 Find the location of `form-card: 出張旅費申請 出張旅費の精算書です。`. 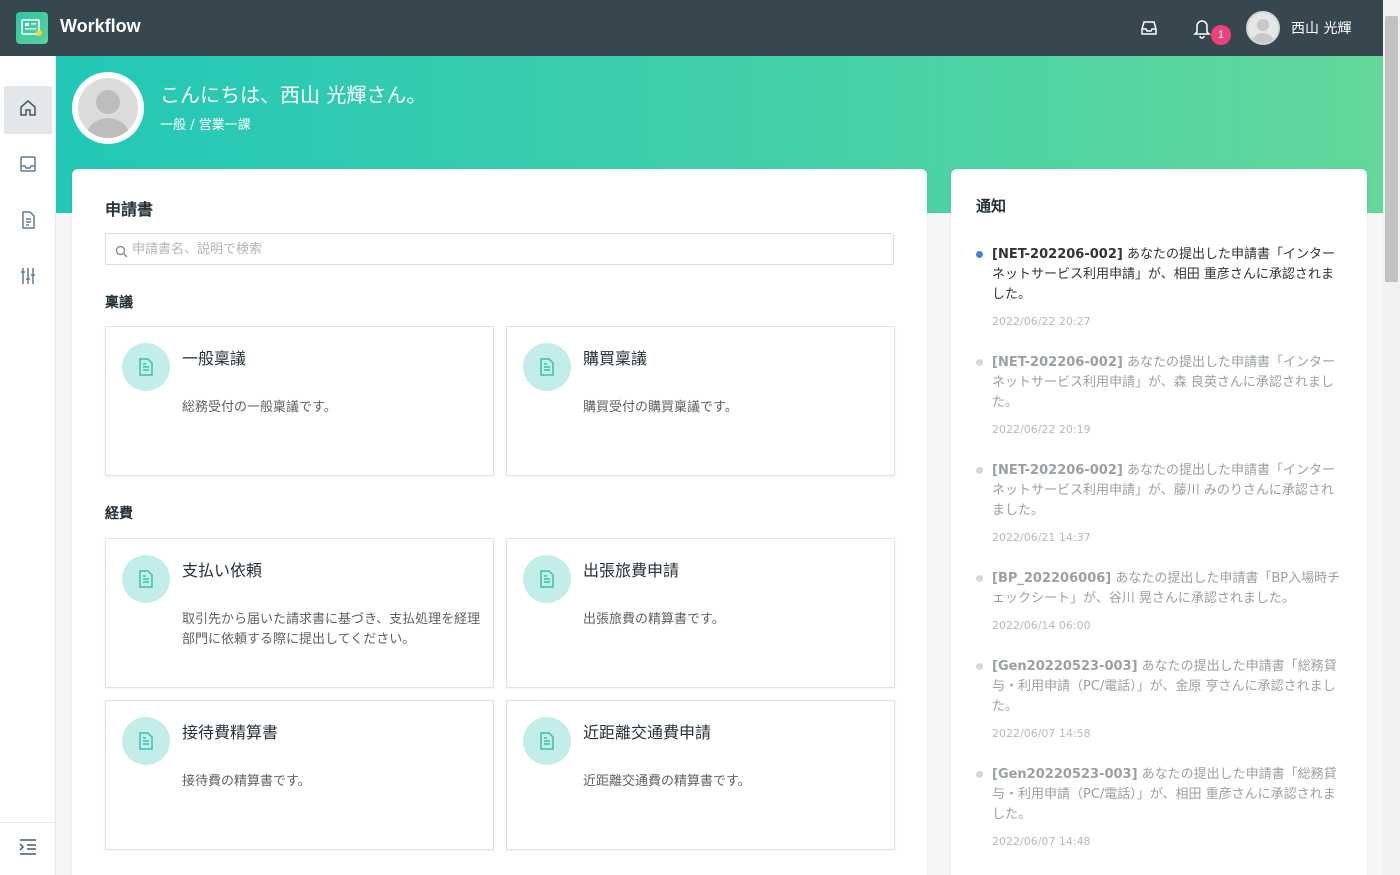

form-card: 出張旅費申請 出張旅費の精算書です。 is located at coordinates (700, 613).